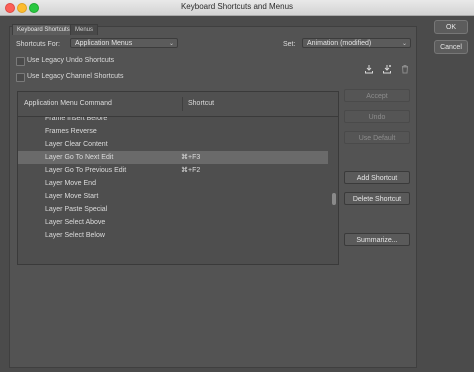 The image size is (474, 372). I want to click on add-shortcut-button: Add Shortcut, so click(377, 177).